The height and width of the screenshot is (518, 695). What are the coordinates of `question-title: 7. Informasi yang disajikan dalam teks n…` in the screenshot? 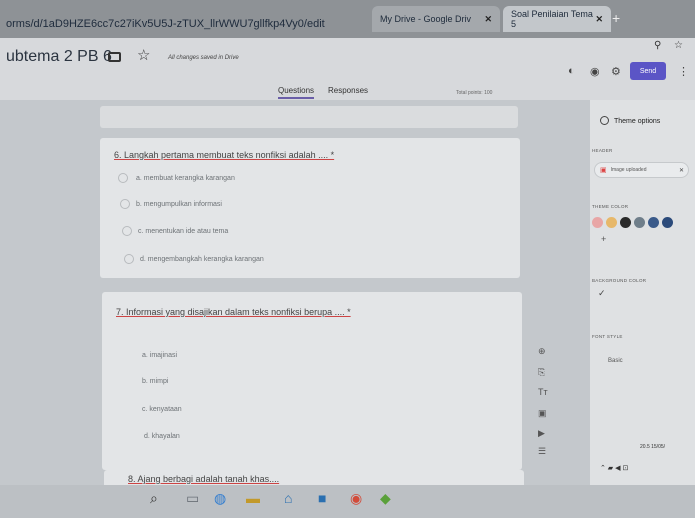 It's located at (233, 312).